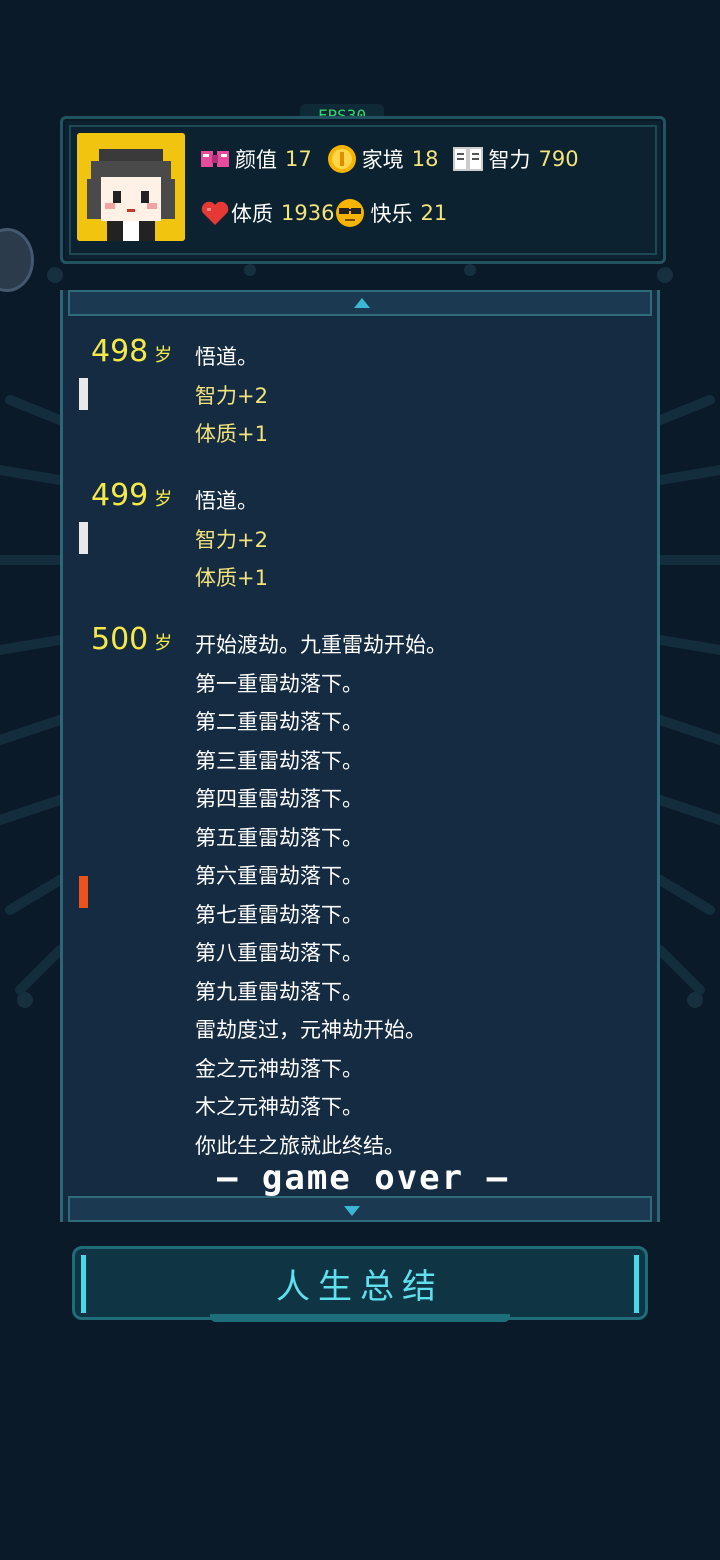  I want to click on game-over-banner: — game over —, so click(363, 1178).